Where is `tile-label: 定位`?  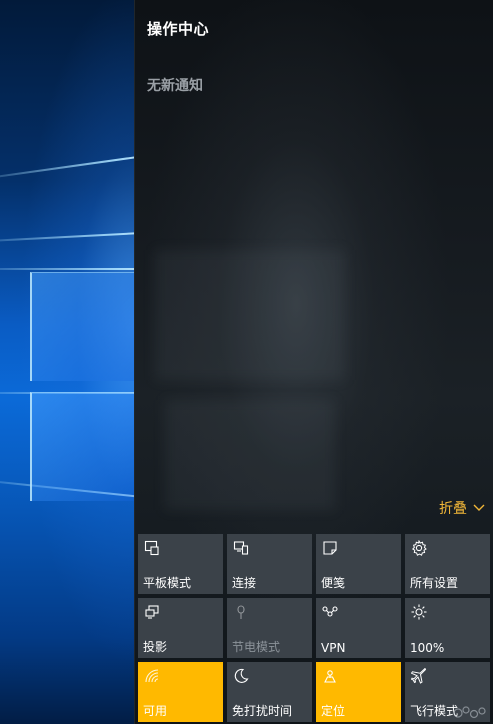 tile-label: 定位 is located at coordinates (333, 711).